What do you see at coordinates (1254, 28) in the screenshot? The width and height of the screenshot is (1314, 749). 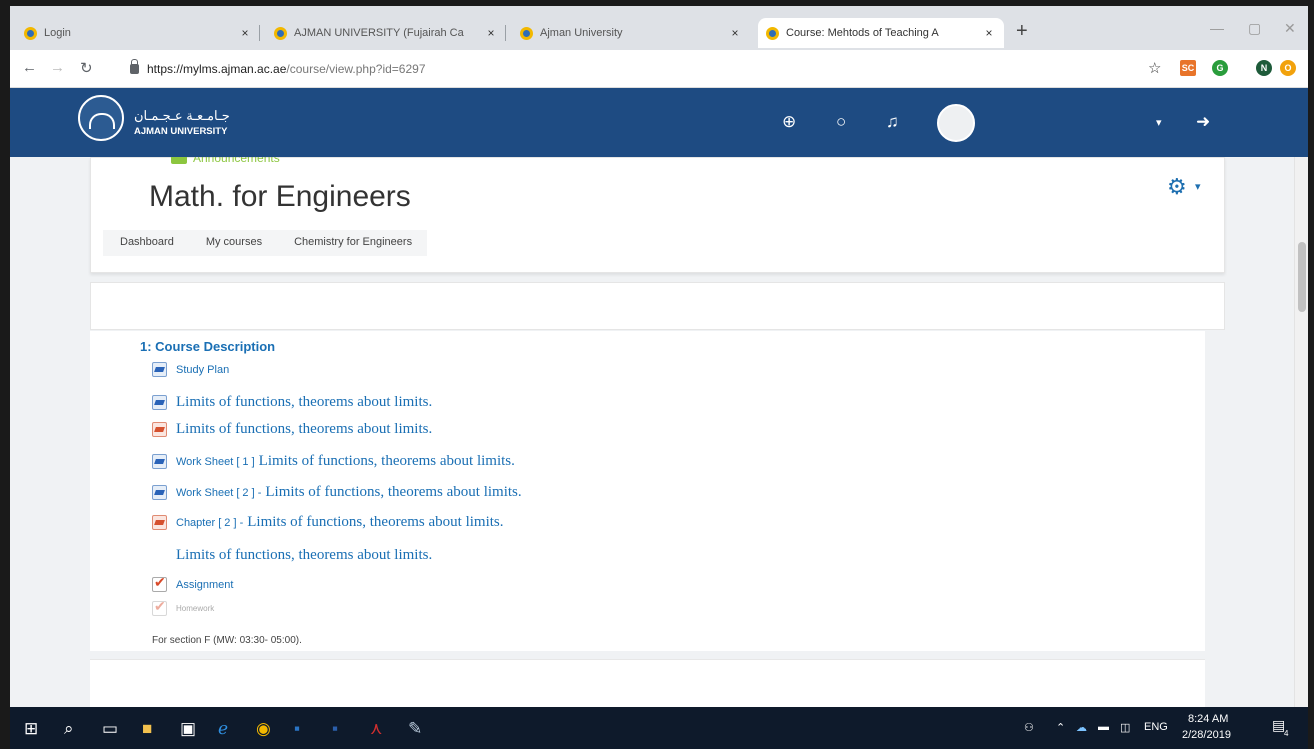 I see `maximize-icon: ▢` at bounding box center [1254, 28].